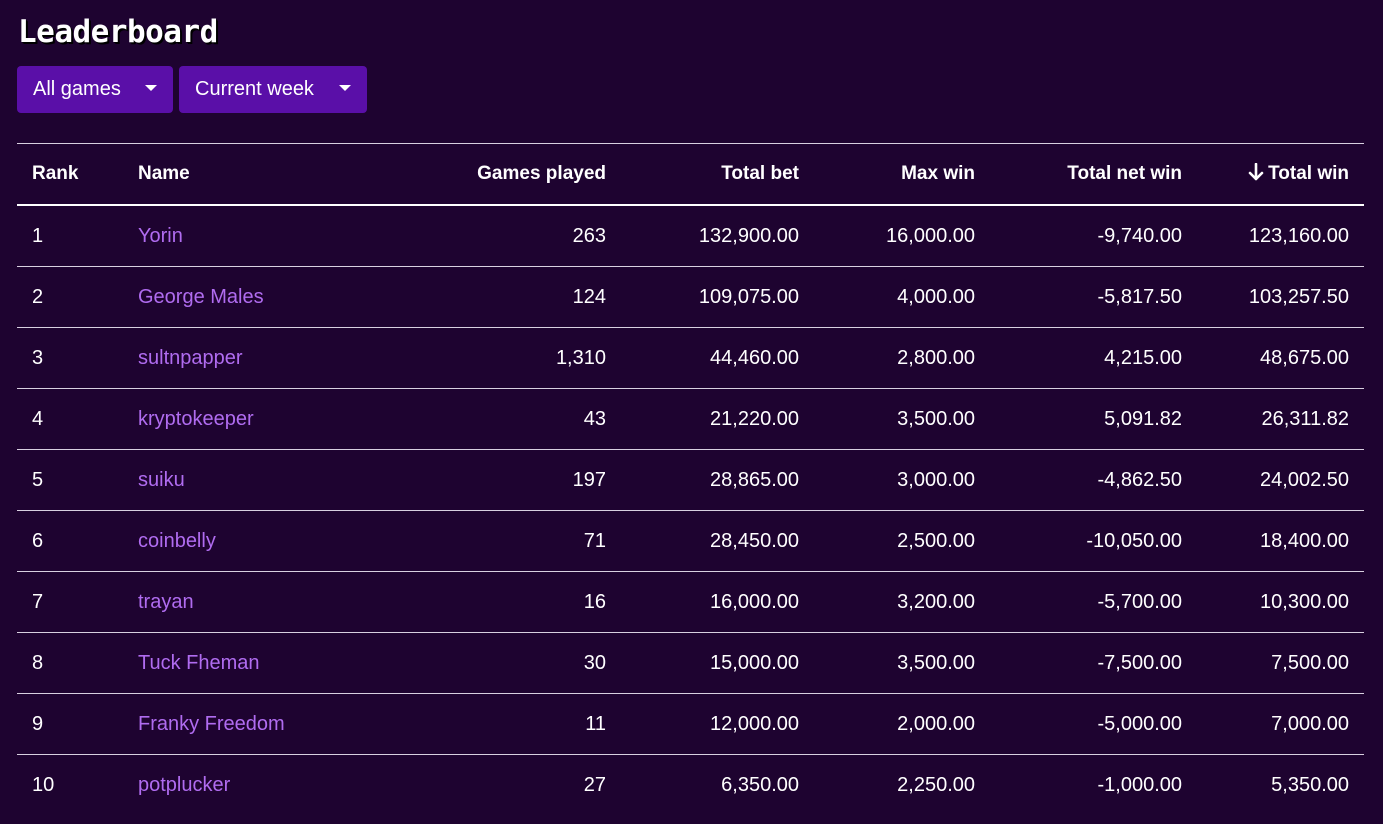 This screenshot has height=824, width=1383. I want to click on cell-rank: 6, so click(38, 540).